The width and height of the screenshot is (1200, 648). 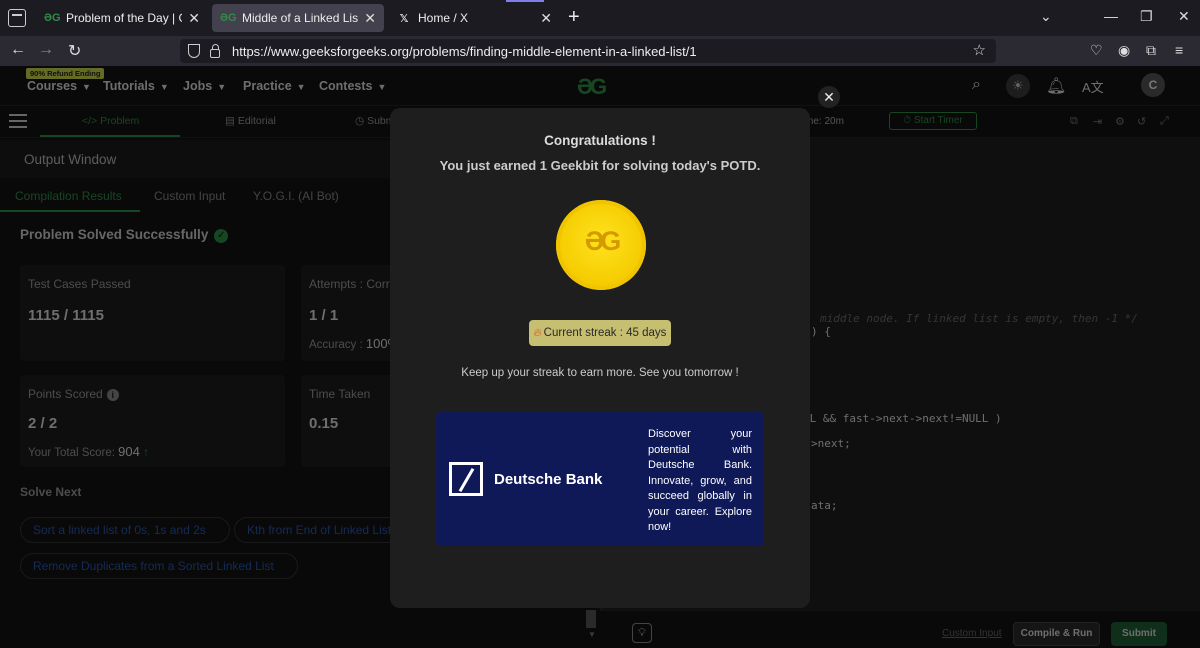 What do you see at coordinates (215, 50) in the screenshot?
I see `lock-icon` at bounding box center [215, 50].